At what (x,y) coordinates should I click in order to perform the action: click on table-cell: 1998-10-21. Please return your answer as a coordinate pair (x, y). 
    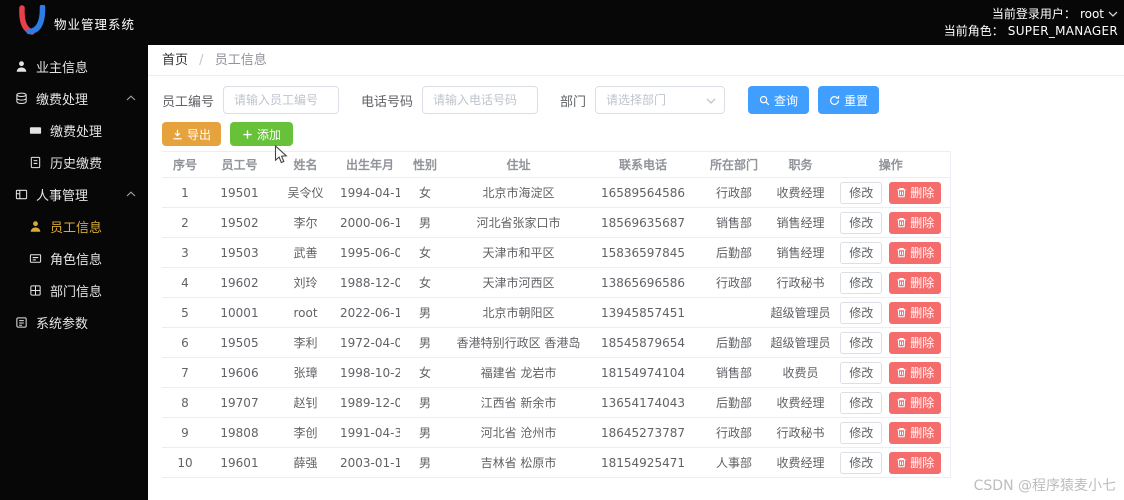
    Looking at the image, I should click on (370, 372).